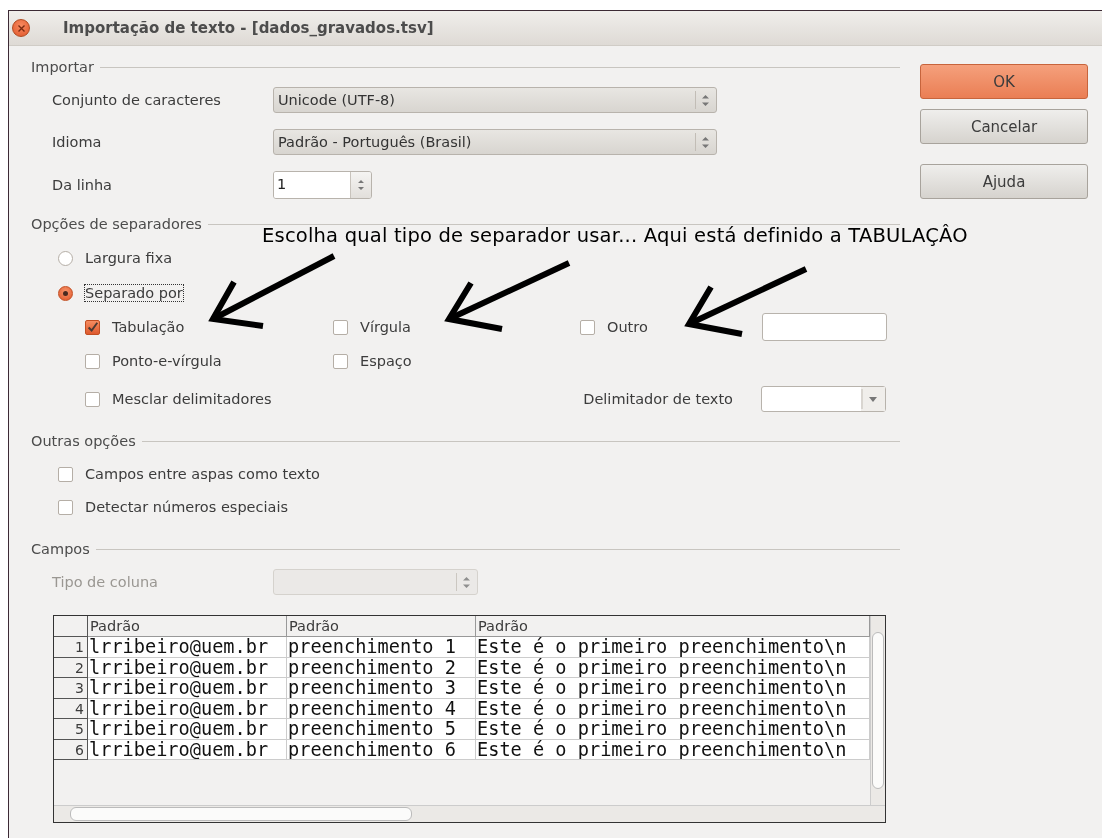 The width and height of the screenshot is (1102, 838). What do you see at coordinates (83, 441) in the screenshot?
I see `section-heading: Outras opções` at bounding box center [83, 441].